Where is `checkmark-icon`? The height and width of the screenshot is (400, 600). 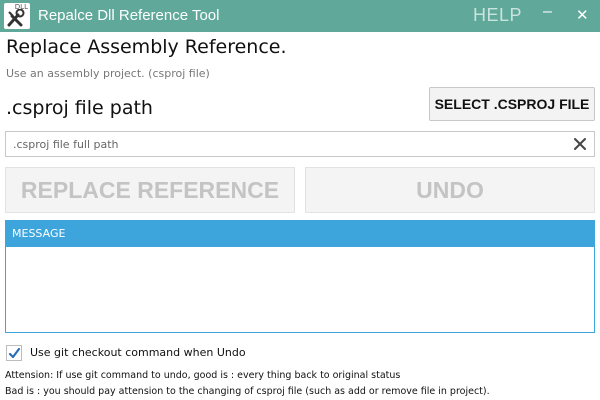 checkmark-icon is located at coordinates (14, 353).